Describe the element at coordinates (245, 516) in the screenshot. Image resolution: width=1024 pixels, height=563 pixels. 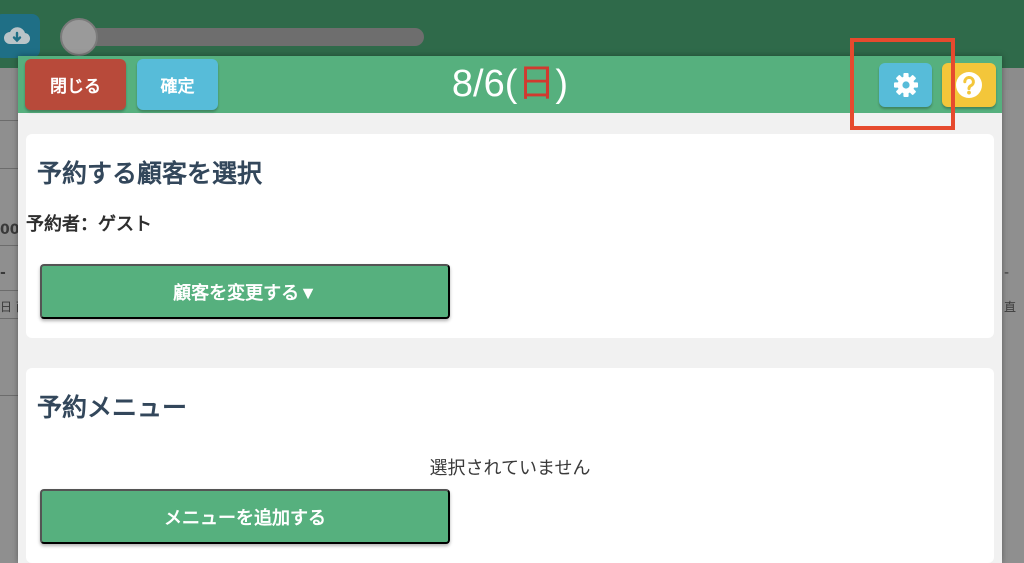
I see `add-menu-button: メニューを追加する` at that location.